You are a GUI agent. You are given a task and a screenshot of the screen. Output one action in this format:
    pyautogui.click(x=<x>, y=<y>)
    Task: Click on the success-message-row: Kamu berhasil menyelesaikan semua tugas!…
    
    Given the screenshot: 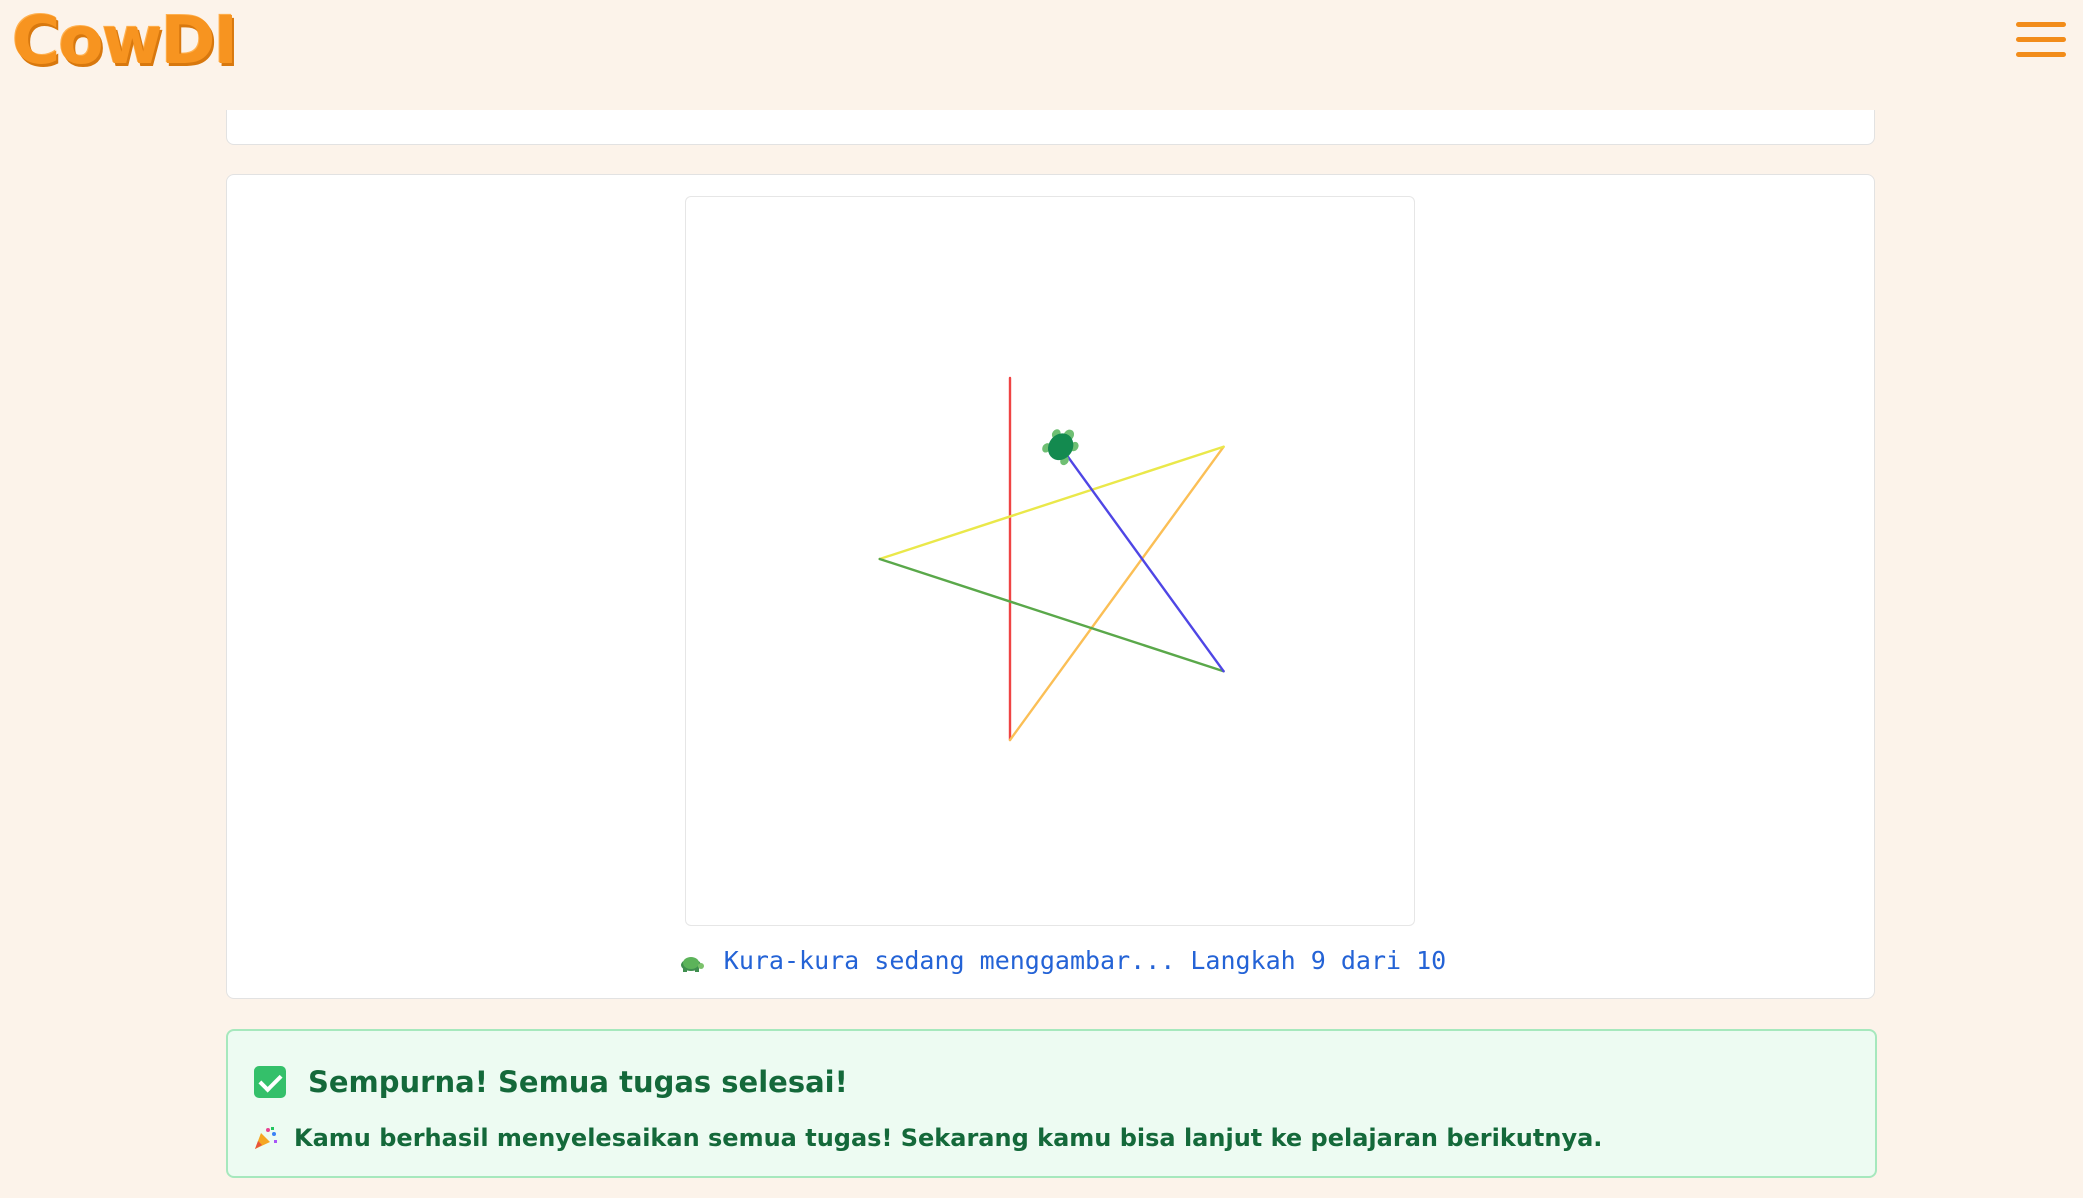 What is the action you would take?
    pyautogui.click(x=927, y=1138)
    